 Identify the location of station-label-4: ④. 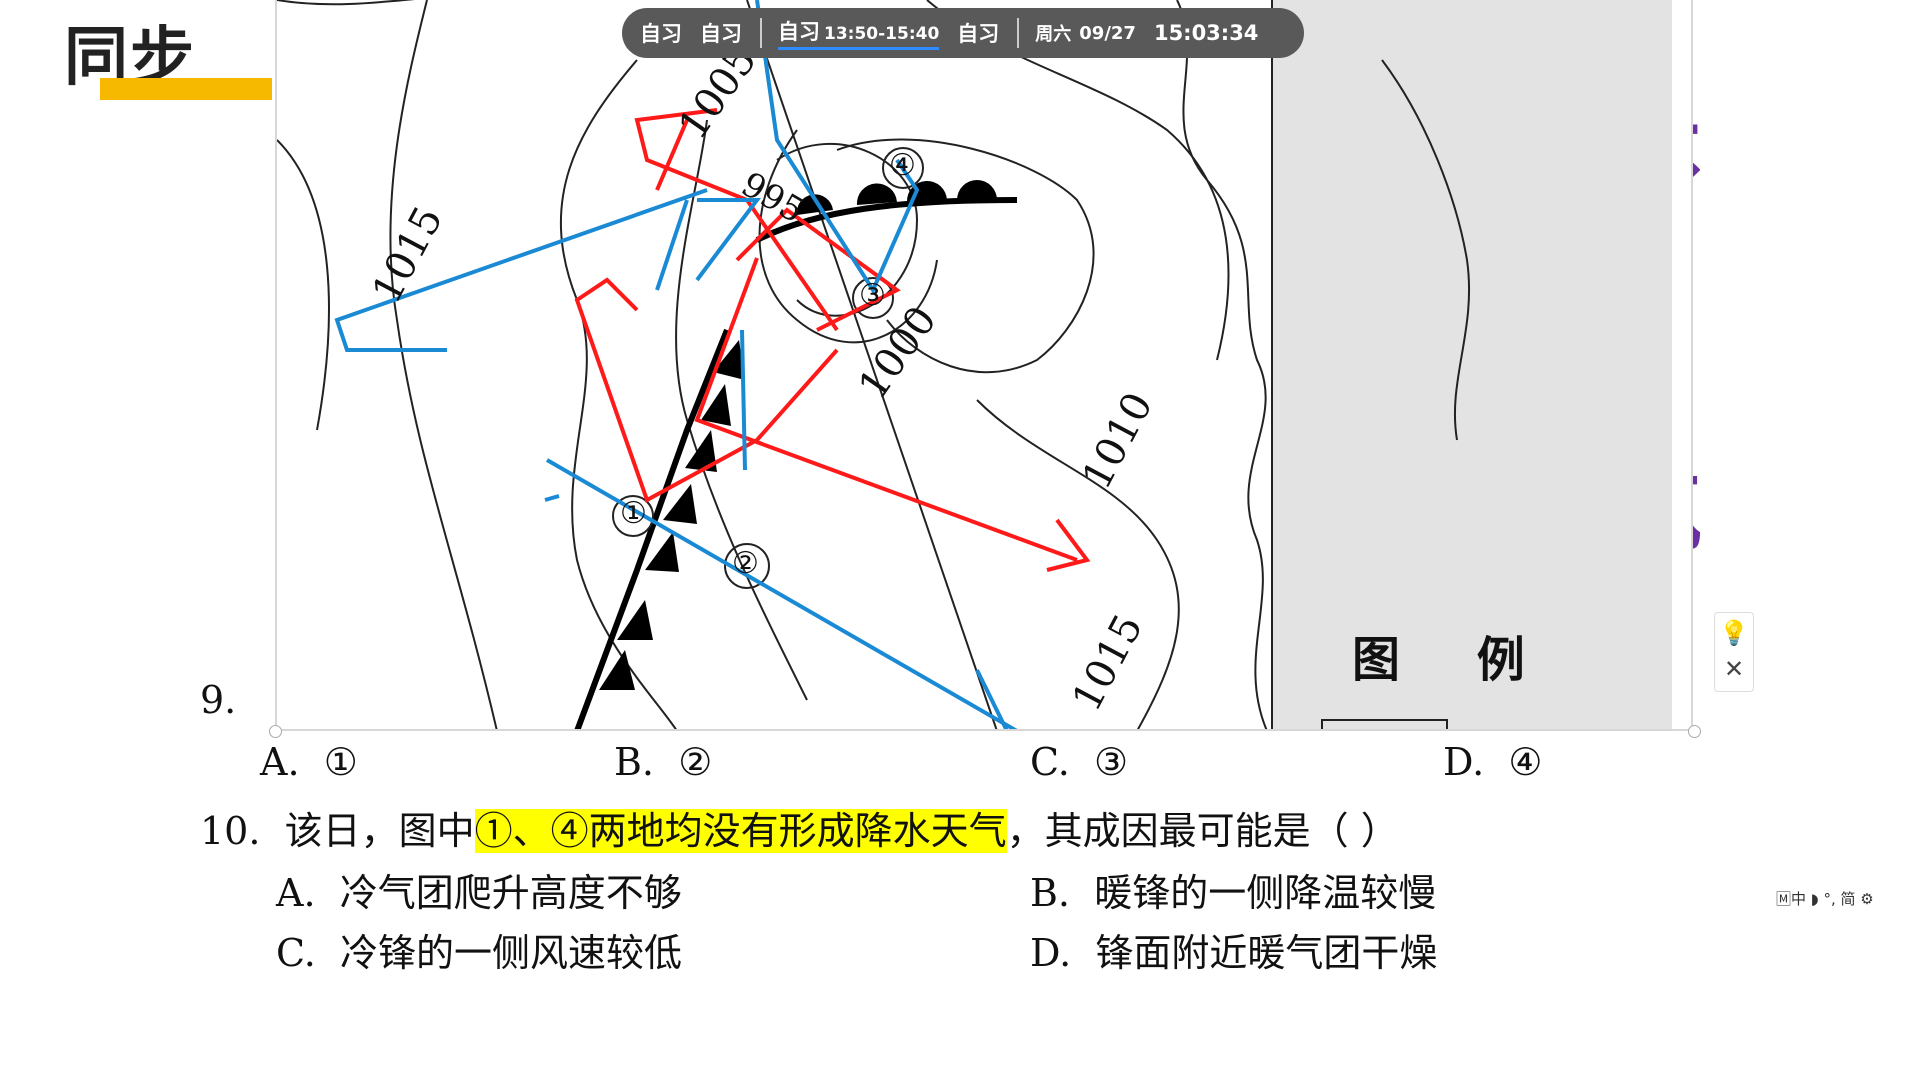
(902, 165).